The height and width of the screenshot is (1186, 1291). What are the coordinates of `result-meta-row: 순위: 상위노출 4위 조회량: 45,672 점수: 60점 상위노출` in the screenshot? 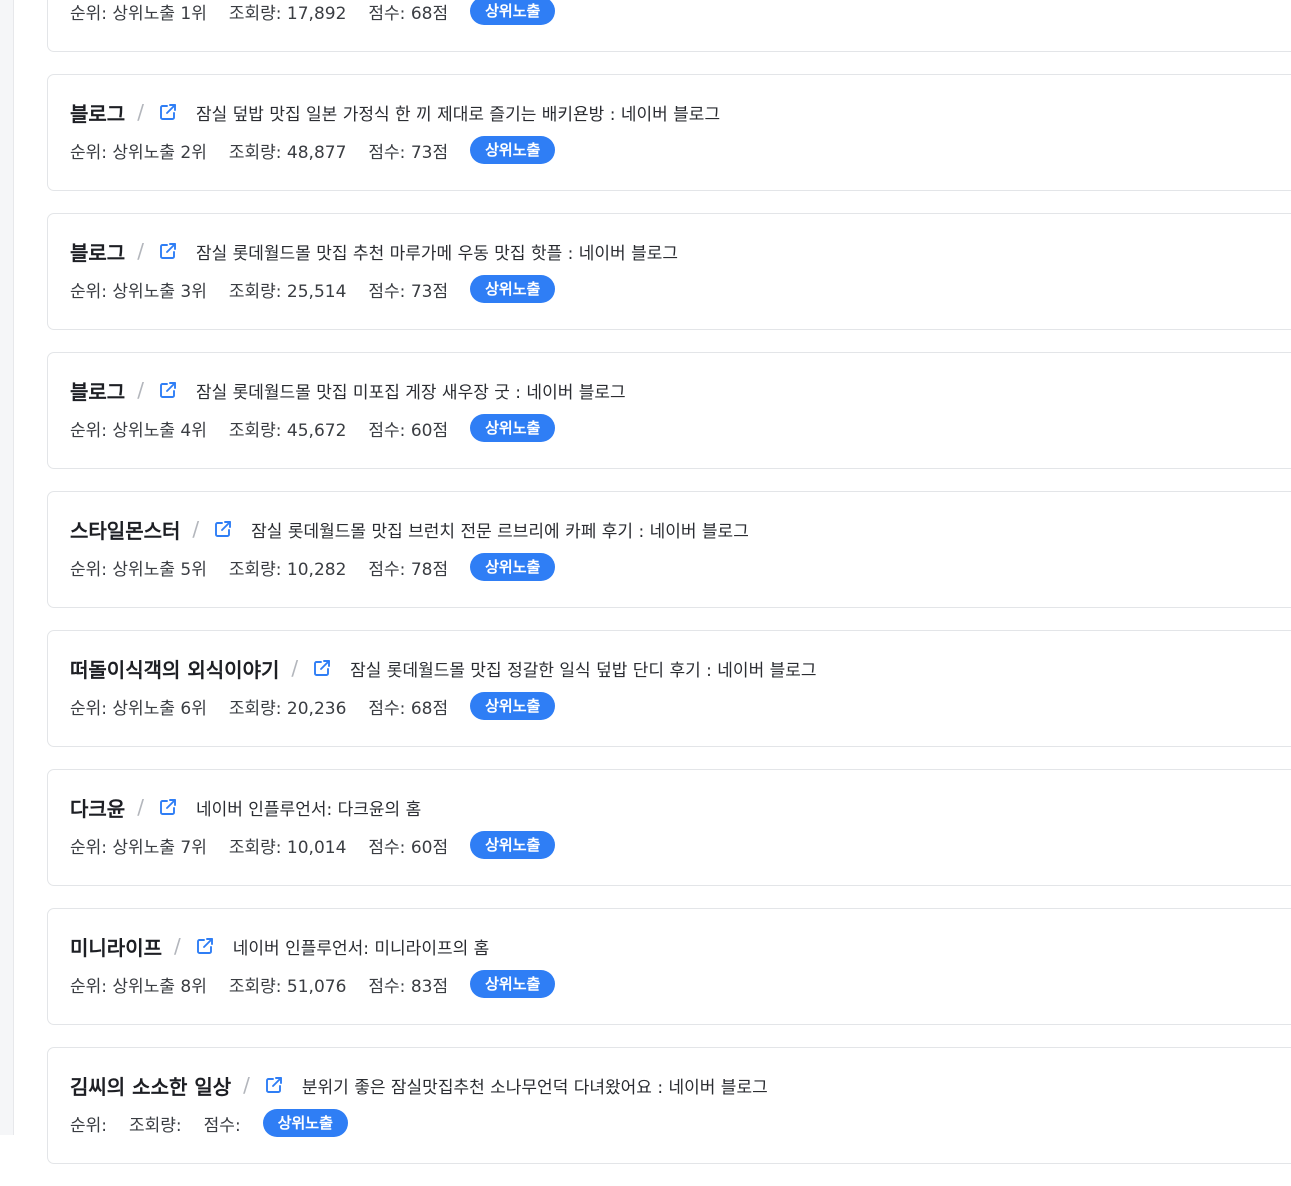 It's located at (680, 428).